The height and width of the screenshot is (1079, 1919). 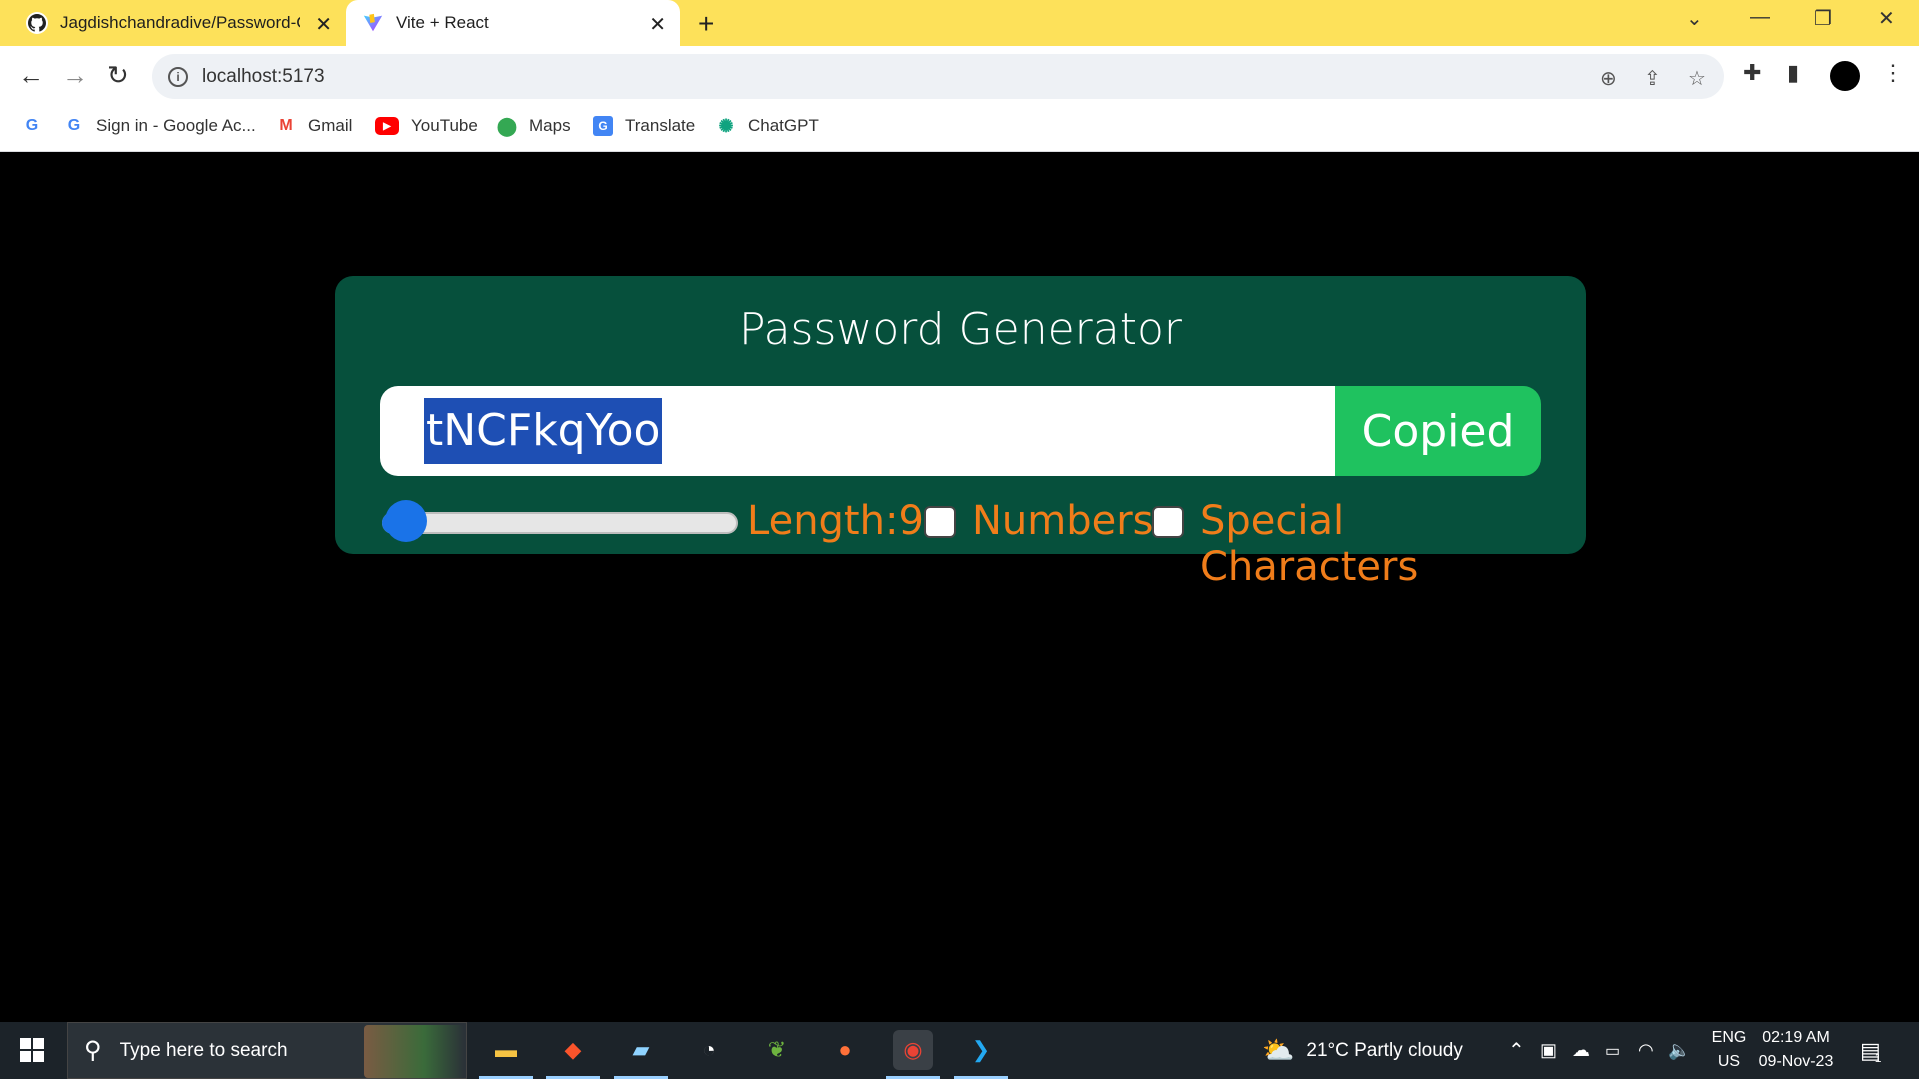 I want to click on bookmark-youtube: ▶ YouTube, so click(x=426, y=126).